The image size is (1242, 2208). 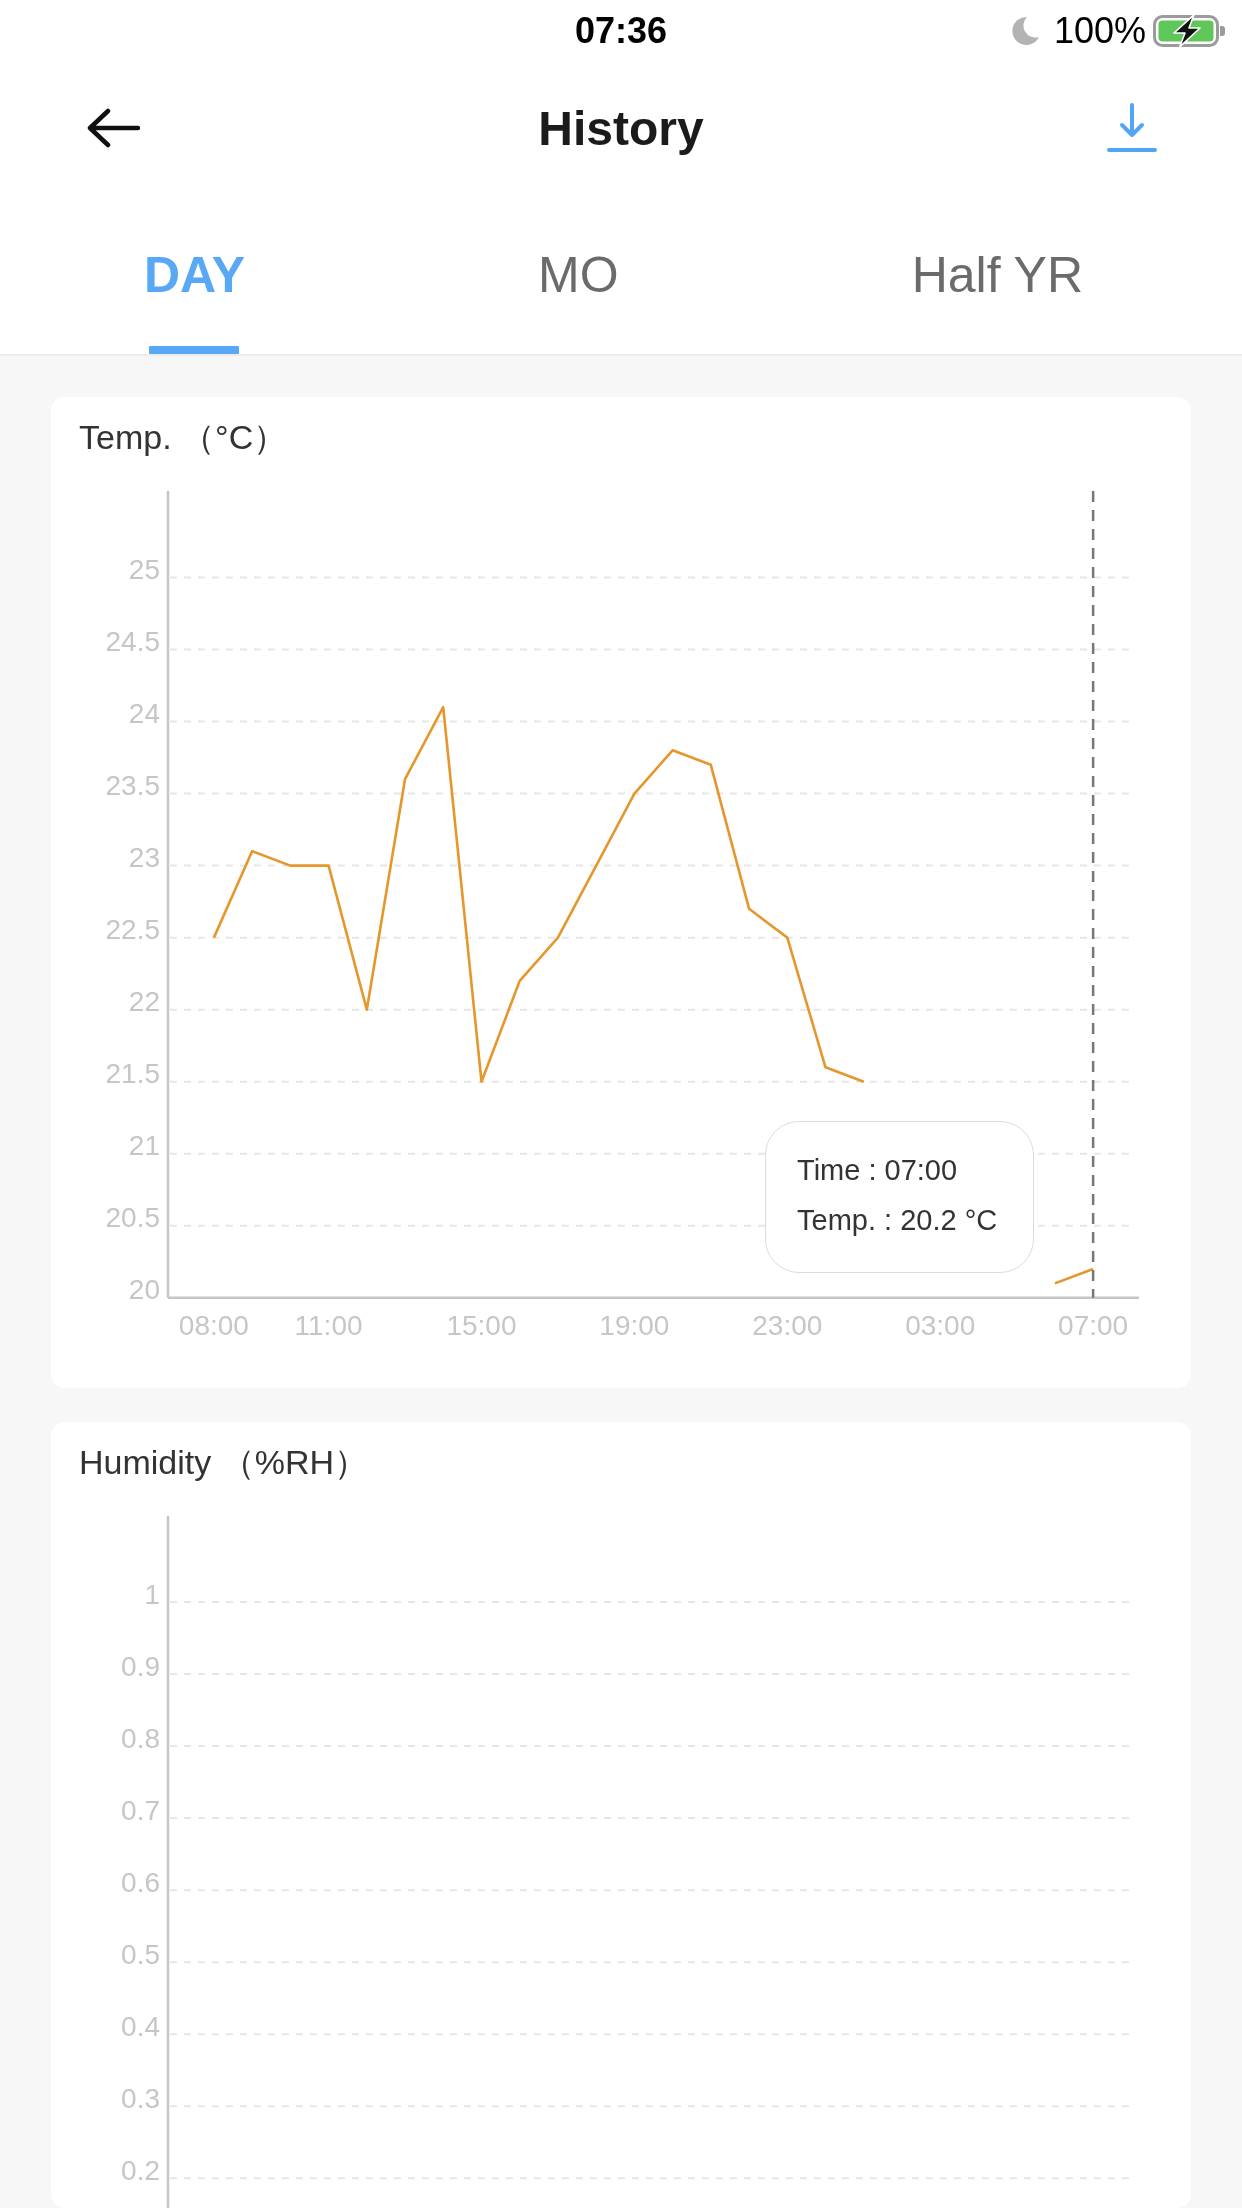 I want to click on tab: MO, so click(x=578, y=299).